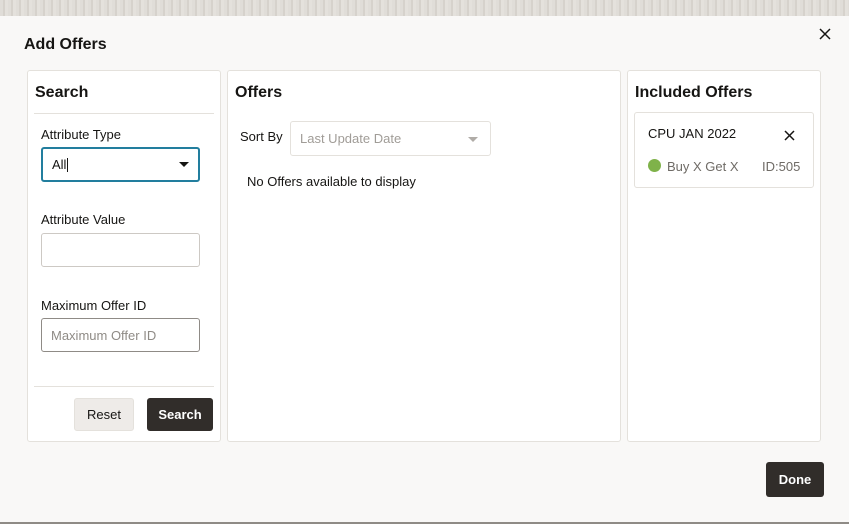 This screenshot has height=524, width=849. Describe the element at coordinates (654, 165) in the screenshot. I see `status-dot-icon` at that location.